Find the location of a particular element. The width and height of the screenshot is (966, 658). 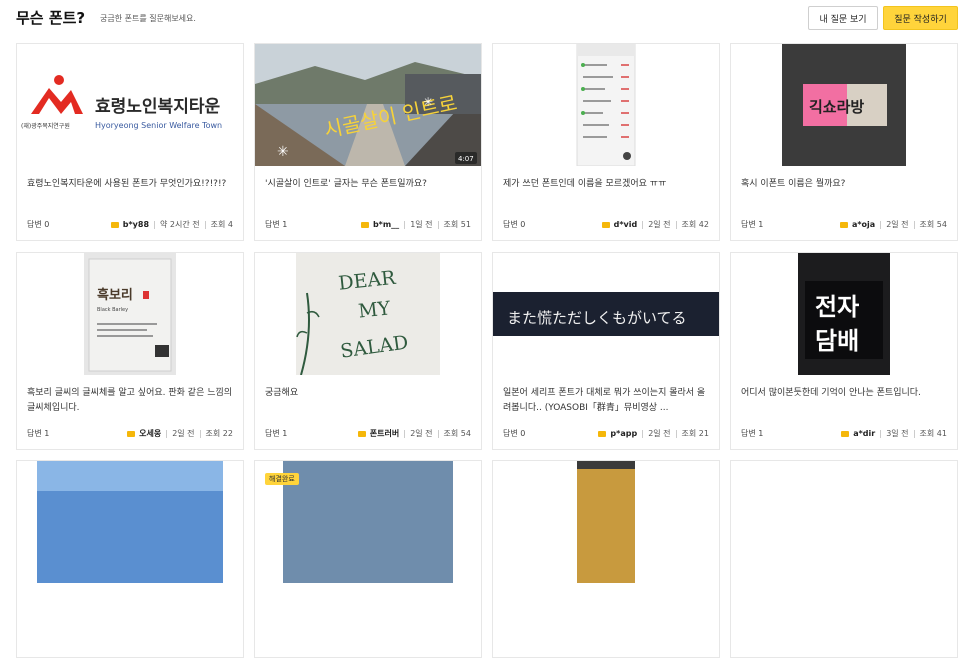

handwriting-image: DEAR MY SALAD is located at coordinates (368, 314).